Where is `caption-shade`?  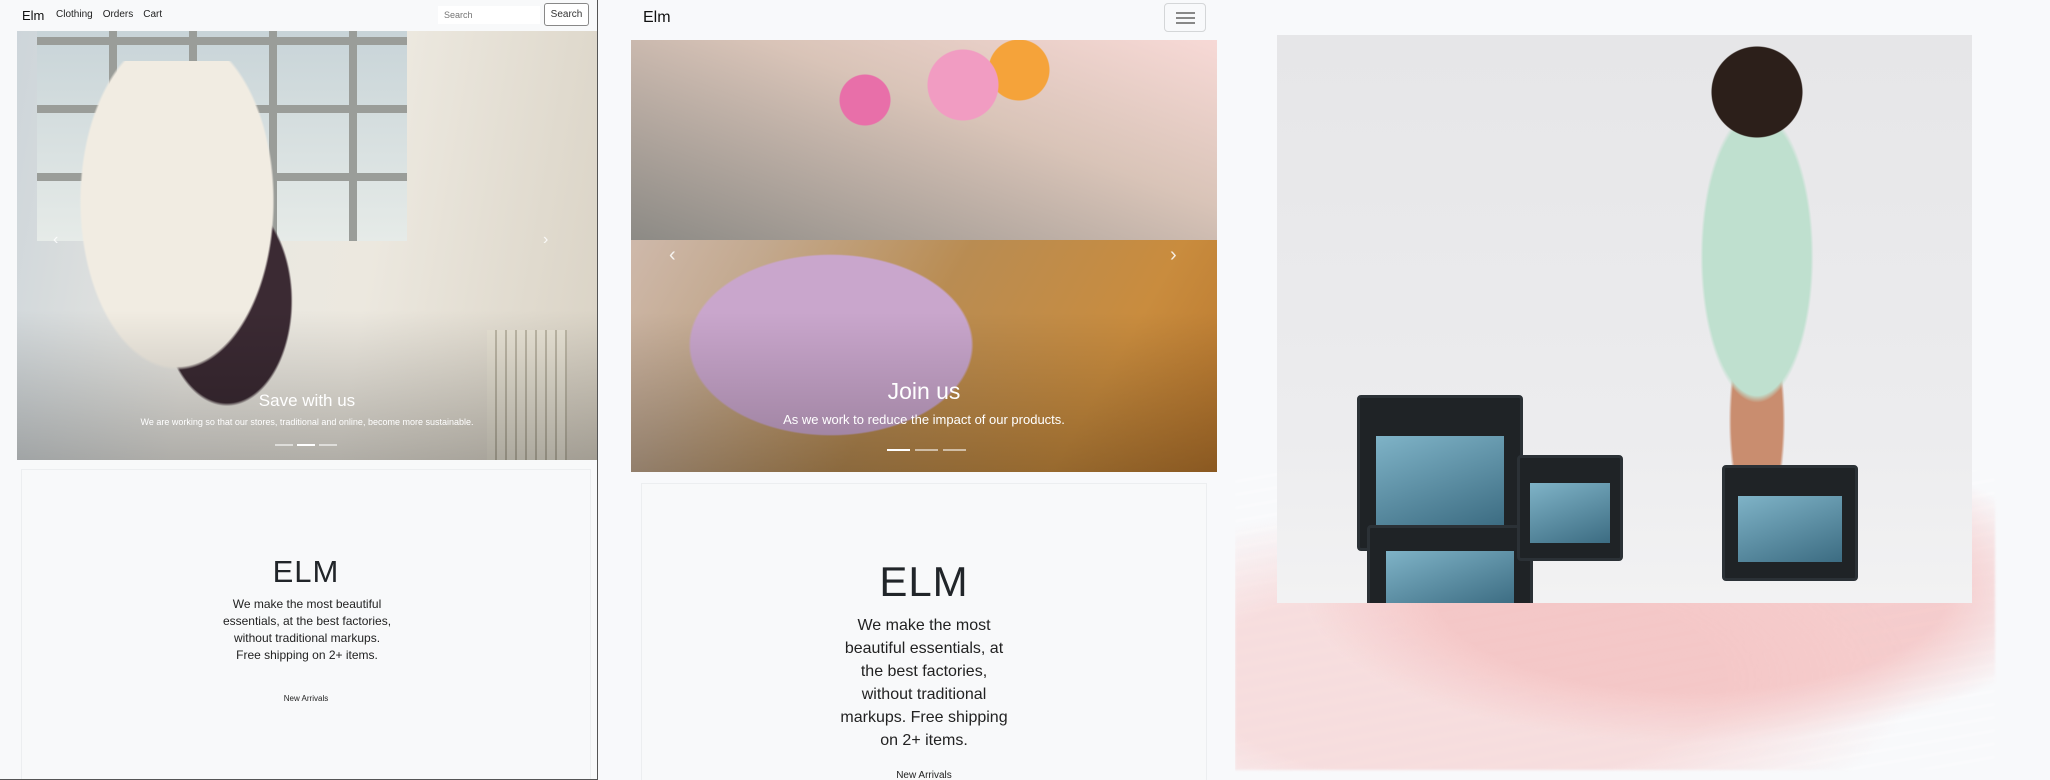 caption-shade is located at coordinates (307, 385).